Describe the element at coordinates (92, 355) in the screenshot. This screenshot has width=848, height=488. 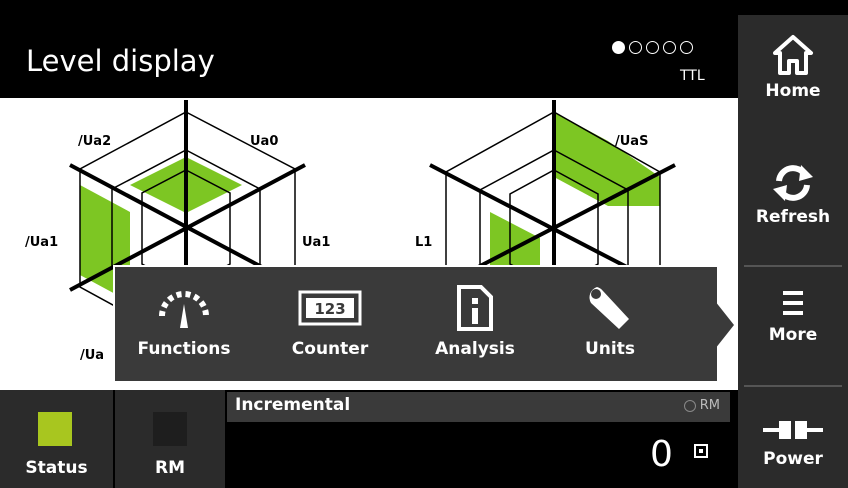
I see `radar-left-label-bottom-left: /Ua` at that location.